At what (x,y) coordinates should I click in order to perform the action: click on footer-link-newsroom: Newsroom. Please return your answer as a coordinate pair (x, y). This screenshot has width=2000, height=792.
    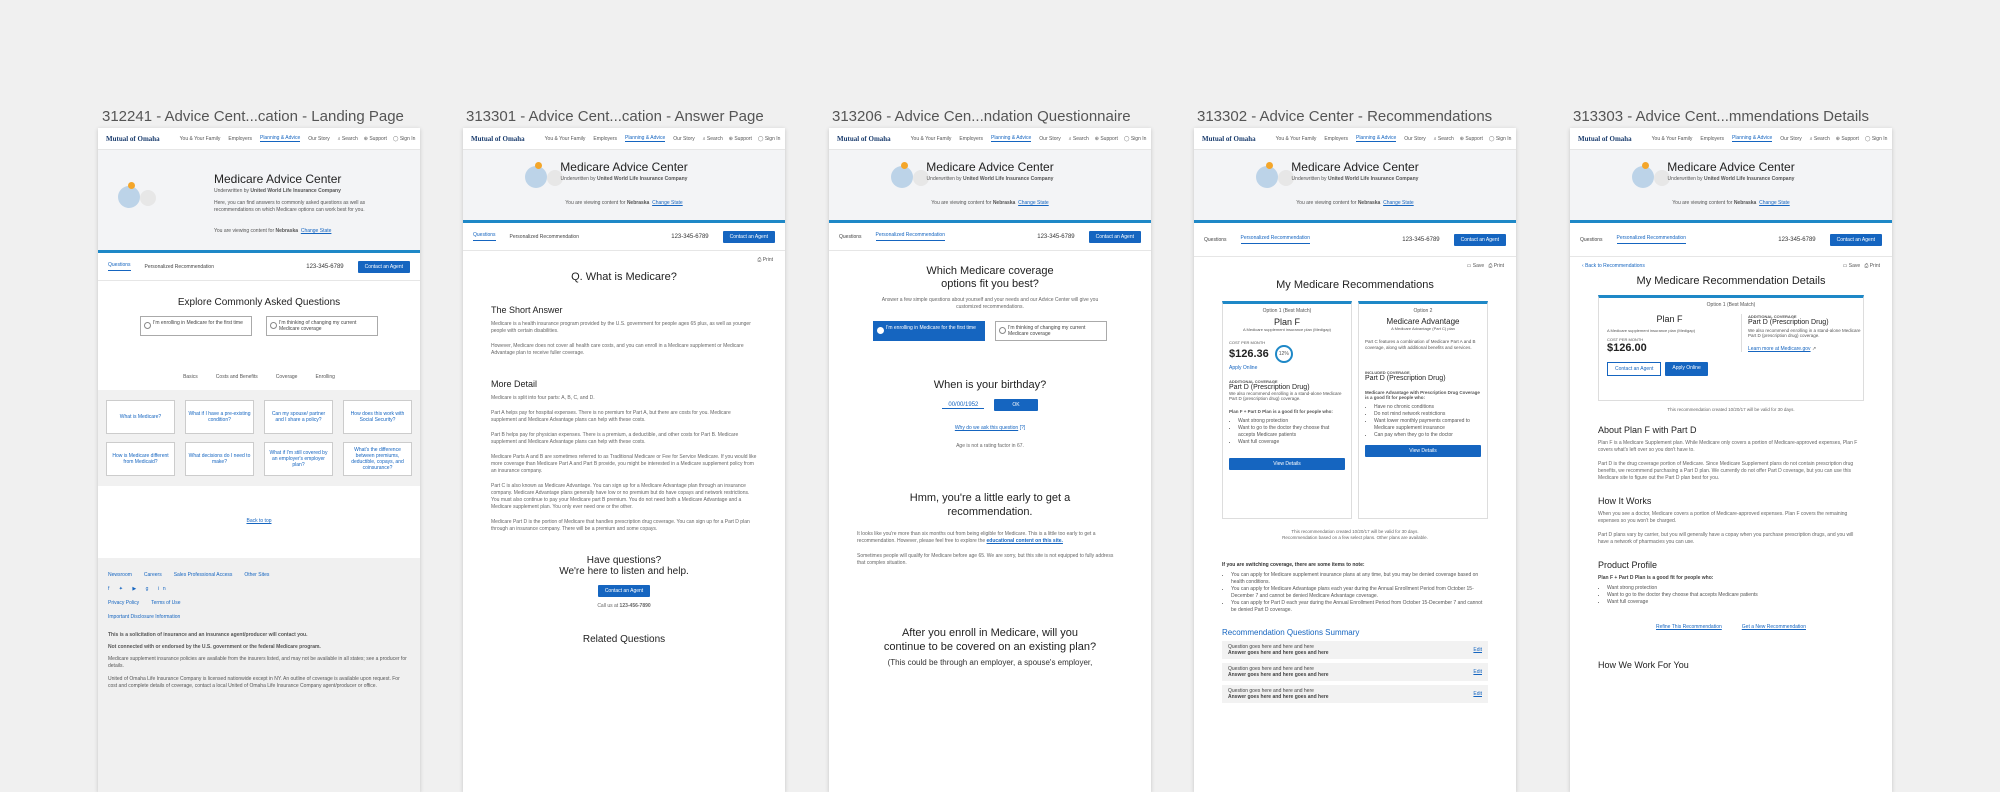
    Looking at the image, I should click on (120, 575).